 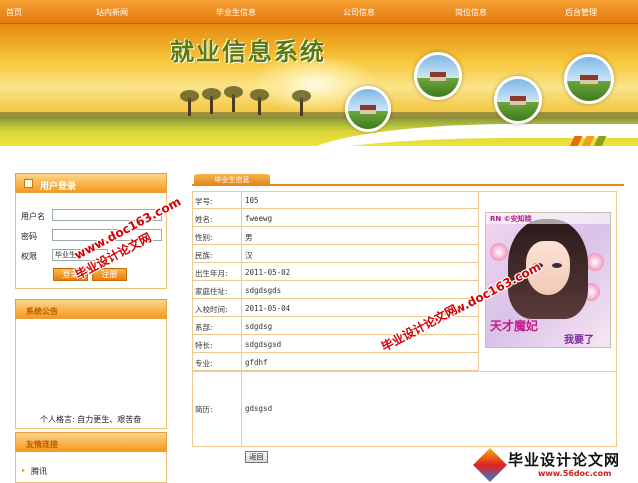 I want to click on links-body: ▸ 腾讯, so click(x=91, y=467).